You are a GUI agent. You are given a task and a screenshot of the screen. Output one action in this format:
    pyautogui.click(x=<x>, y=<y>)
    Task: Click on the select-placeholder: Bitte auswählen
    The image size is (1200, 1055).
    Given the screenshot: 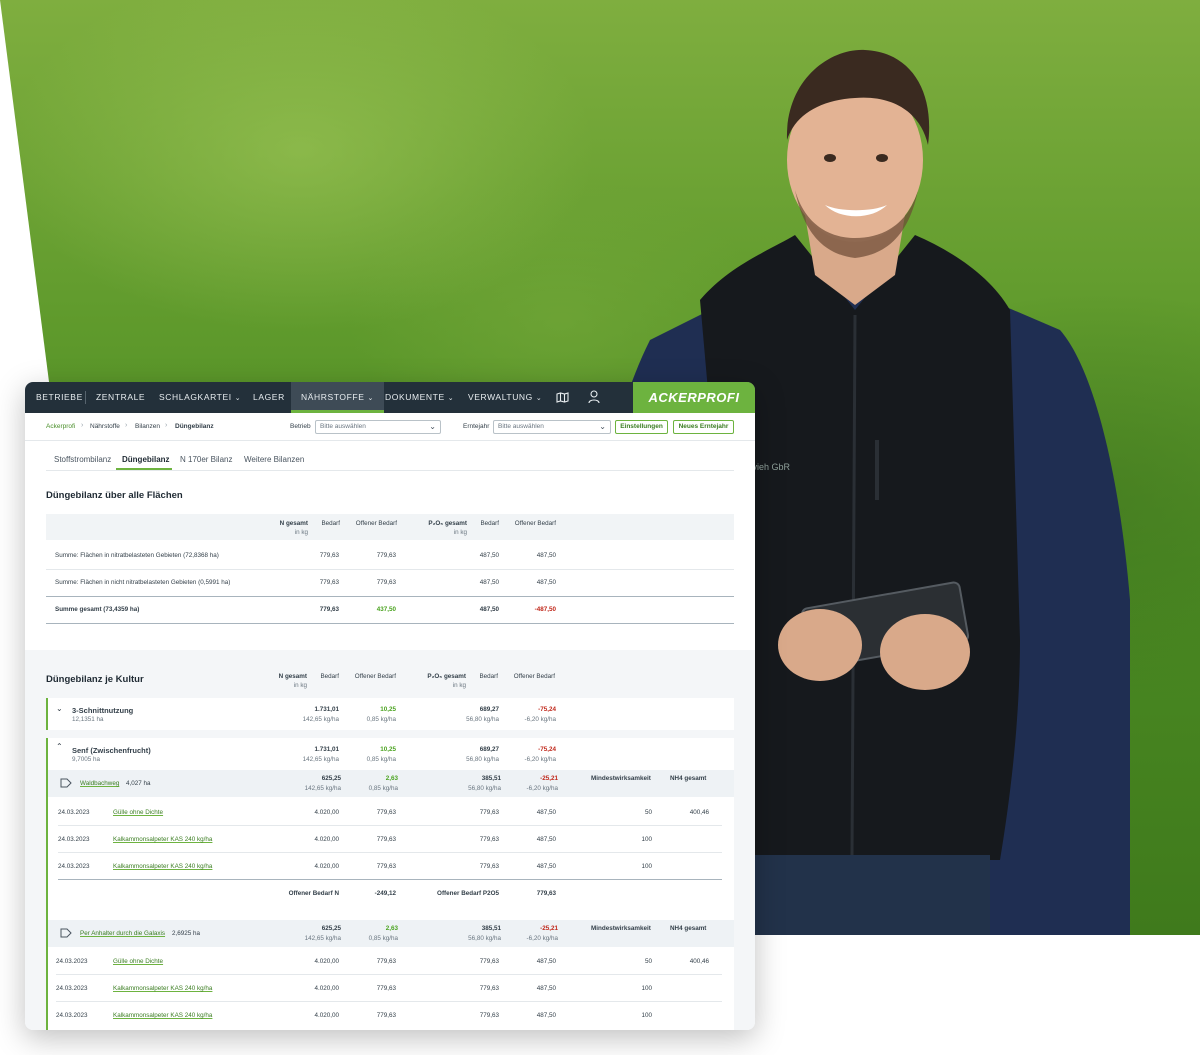 What is the action you would take?
    pyautogui.click(x=521, y=426)
    